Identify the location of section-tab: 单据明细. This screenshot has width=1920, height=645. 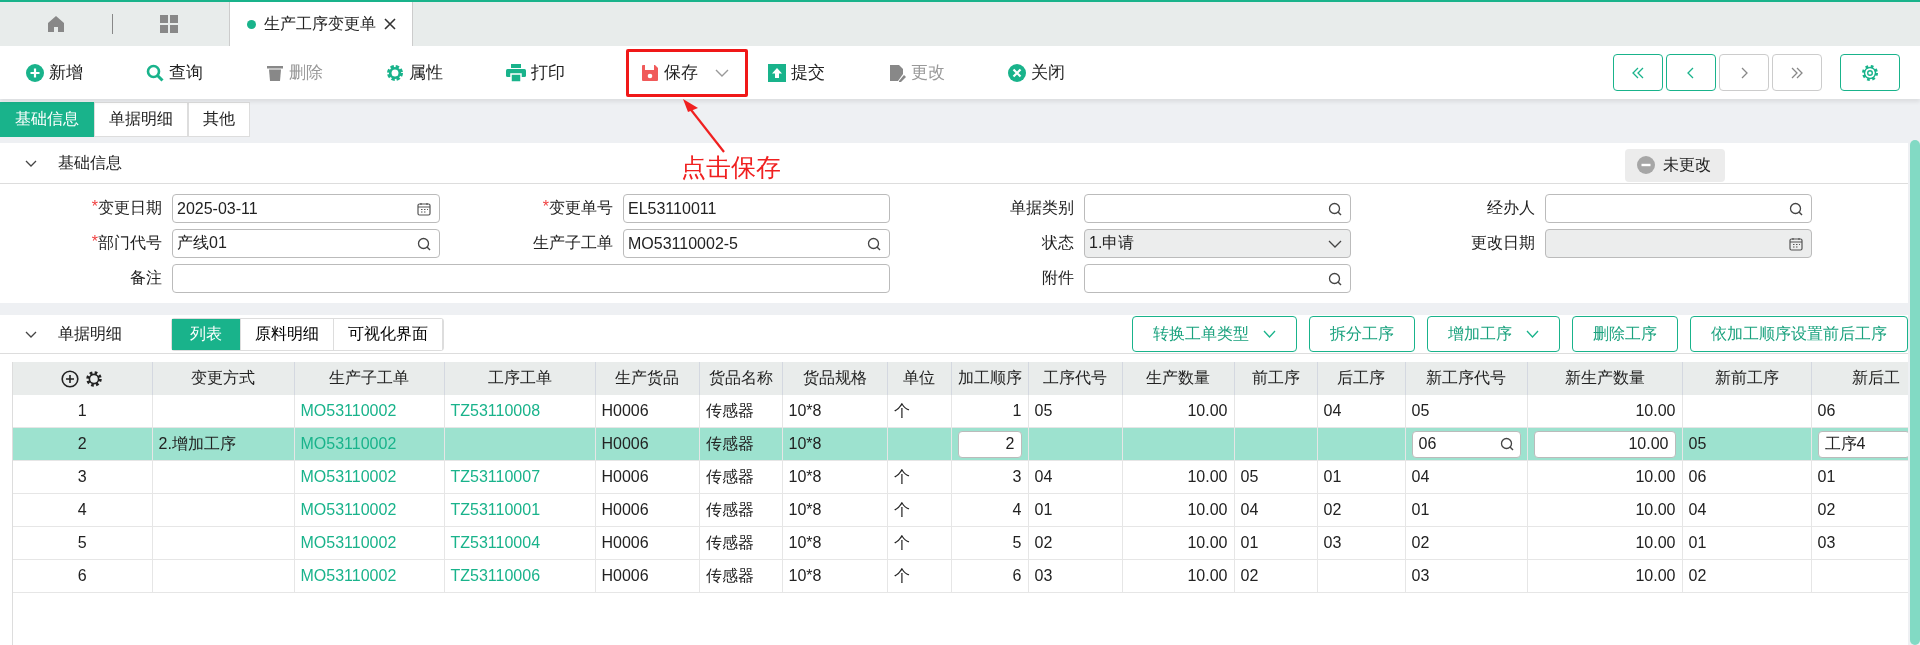
(141, 119).